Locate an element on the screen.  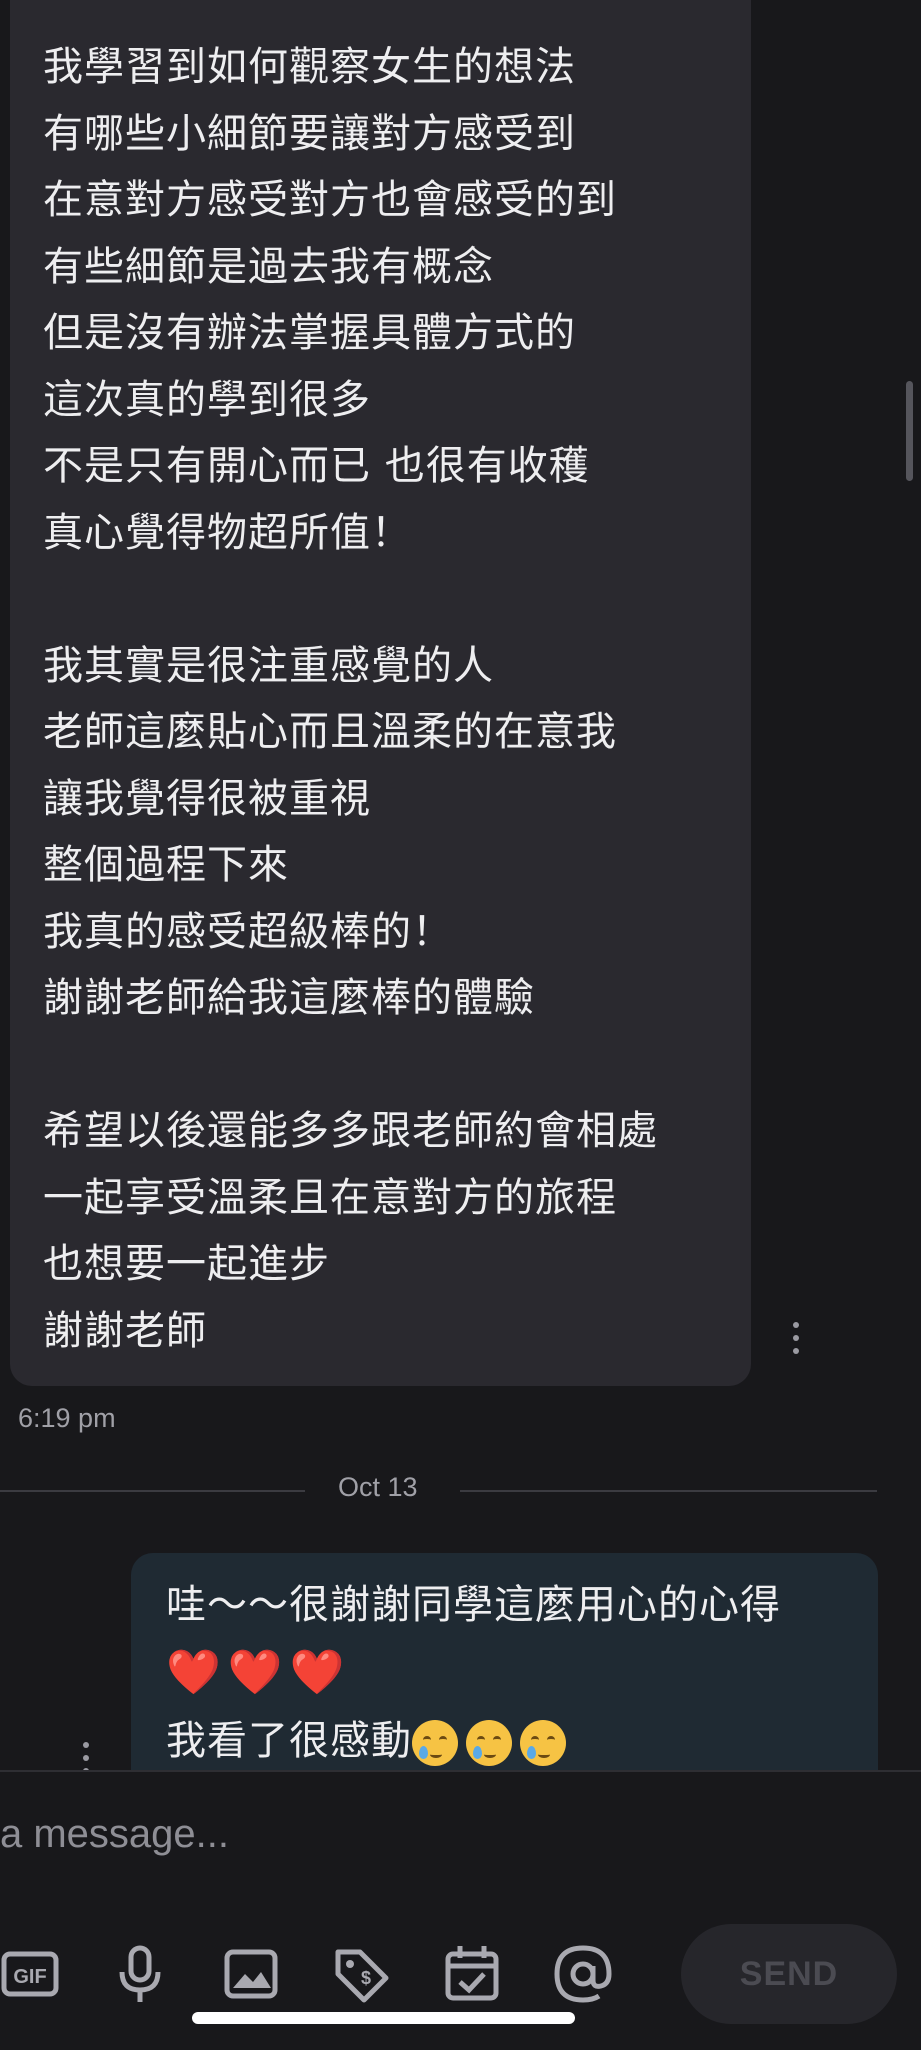
message-line: 我看了很感動 is located at coordinates (473, 1741).